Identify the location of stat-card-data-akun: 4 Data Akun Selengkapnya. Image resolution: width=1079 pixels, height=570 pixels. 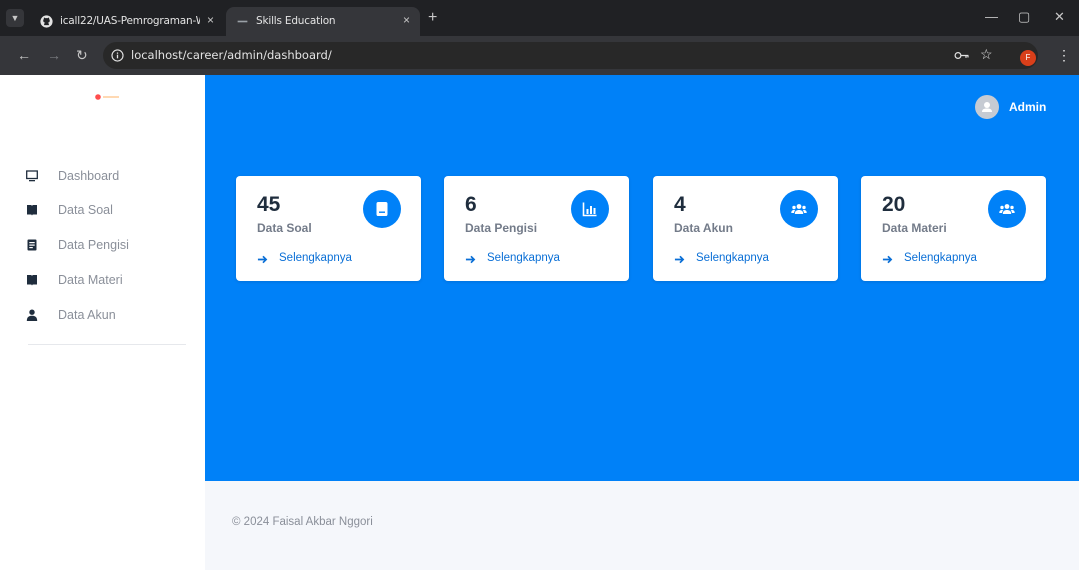
(745, 228).